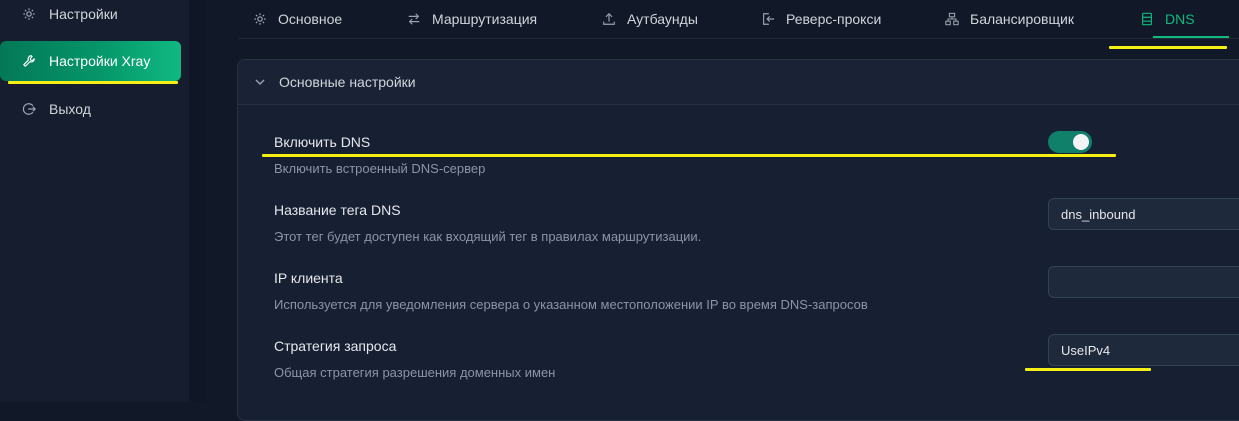 The width and height of the screenshot is (1239, 421). I want to click on tab-label: Основное, so click(310, 19).